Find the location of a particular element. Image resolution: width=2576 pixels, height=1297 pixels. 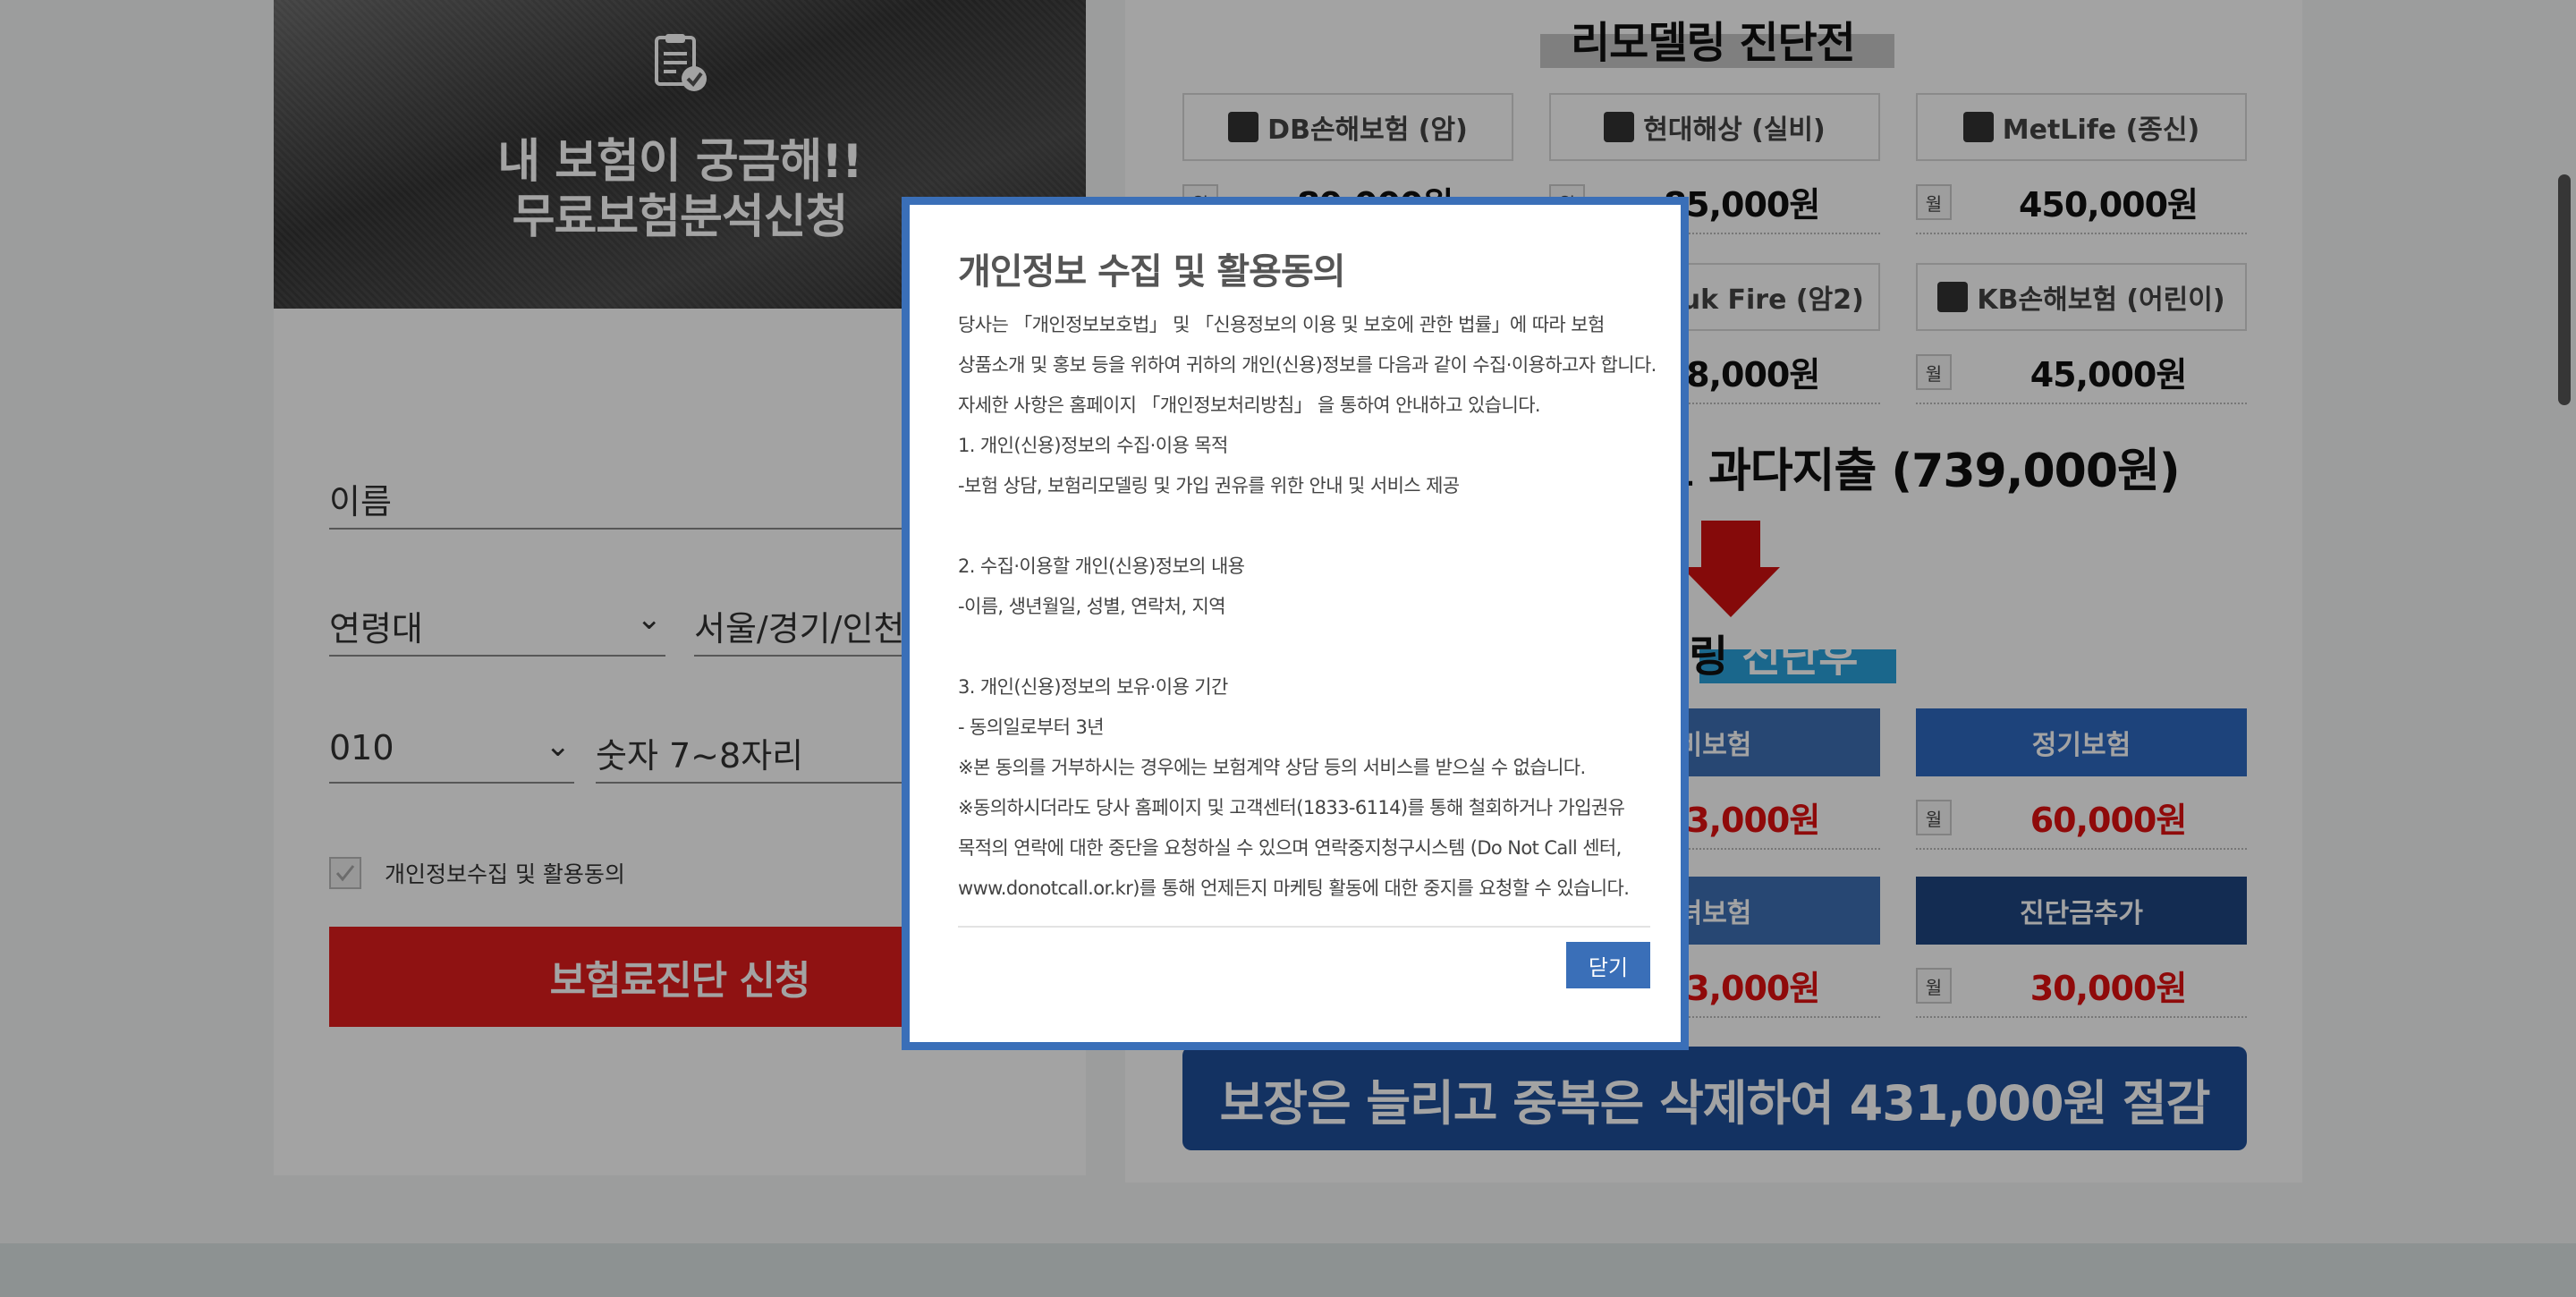

modal-line: 1. 개인(신용)정보의 수집·이용 목적 is located at coordinates (1093, 445).